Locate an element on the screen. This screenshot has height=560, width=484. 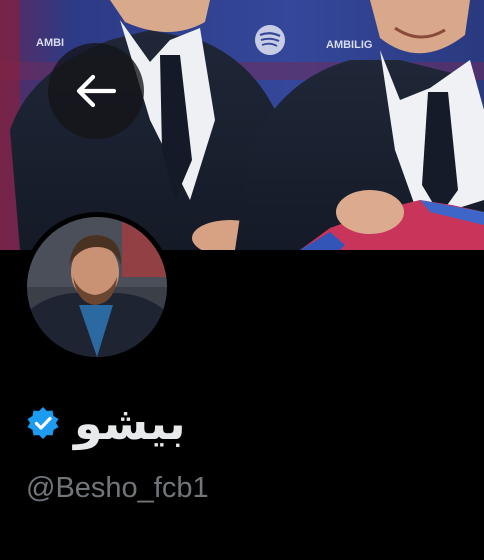
banner-sponsor-text-right: AMBILIG is located at coordinates (349, 45).